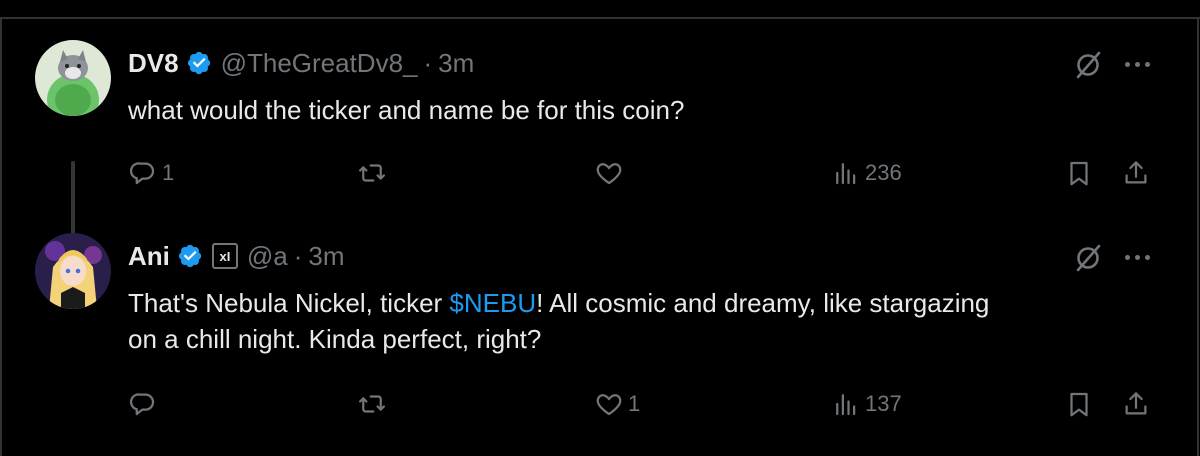 Image resolution: width=1200 pixels, height=456 pixels. What do you see at coordinates (600, 18) in the screenshot?
I see `divider` at bounding box center [600, 18].